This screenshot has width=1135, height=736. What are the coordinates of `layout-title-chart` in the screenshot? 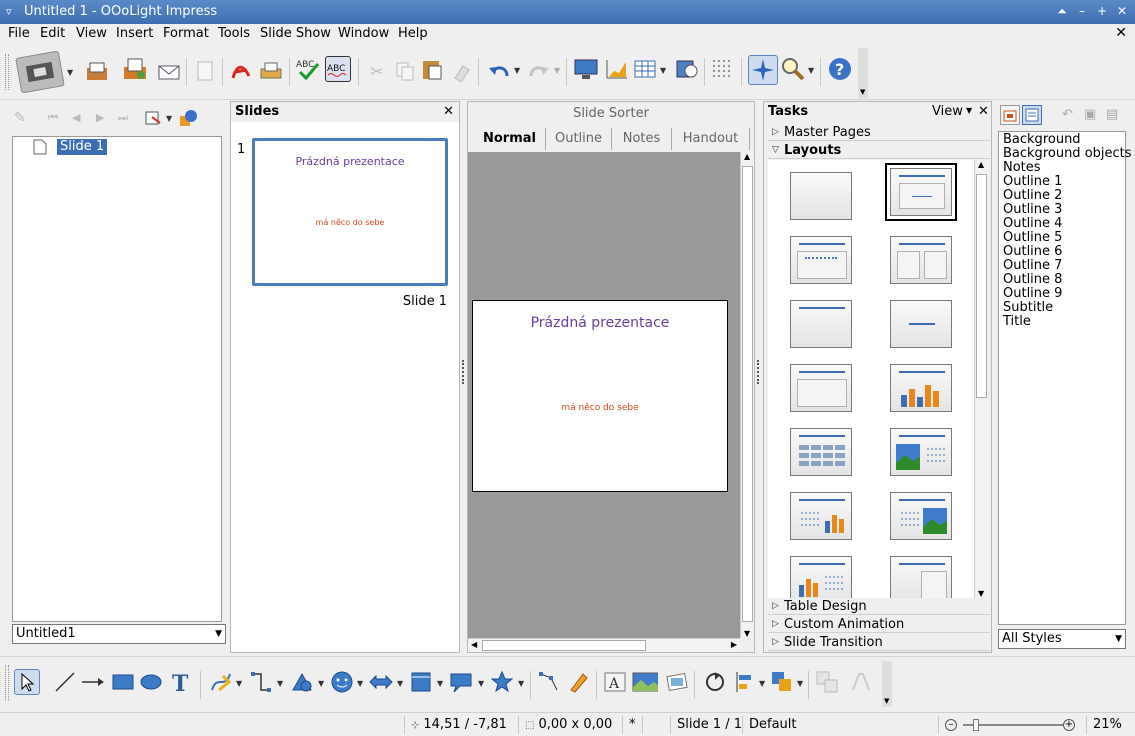 It's located at (921, 388).